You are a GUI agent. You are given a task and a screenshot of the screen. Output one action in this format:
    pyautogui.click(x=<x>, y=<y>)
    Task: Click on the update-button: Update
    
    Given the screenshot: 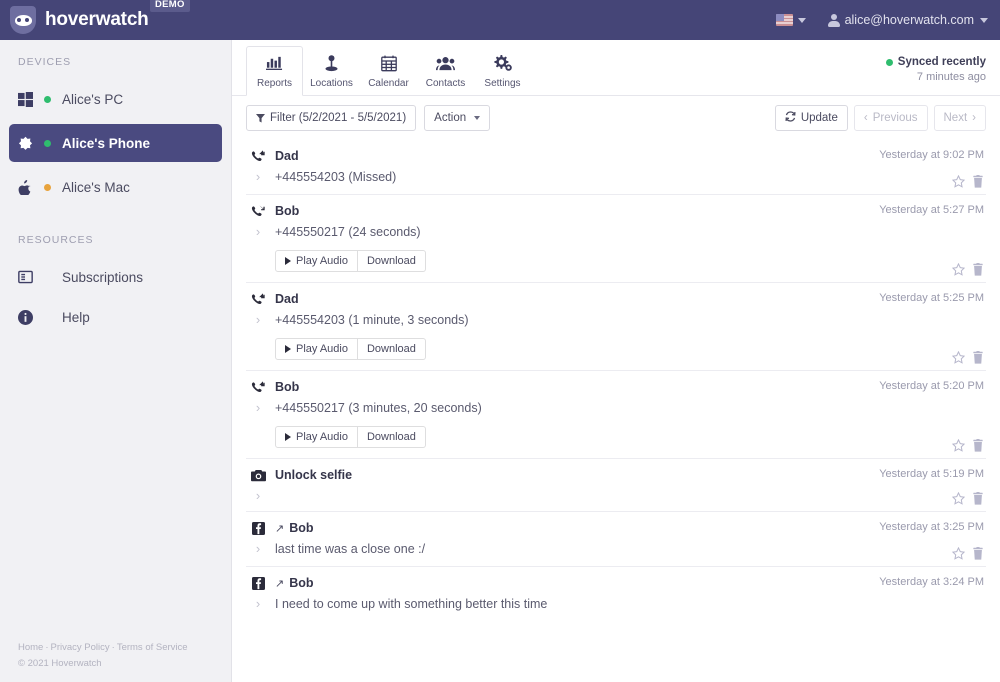 What is the action you would take?
    pyautogui.click(x=811, y=118)
    